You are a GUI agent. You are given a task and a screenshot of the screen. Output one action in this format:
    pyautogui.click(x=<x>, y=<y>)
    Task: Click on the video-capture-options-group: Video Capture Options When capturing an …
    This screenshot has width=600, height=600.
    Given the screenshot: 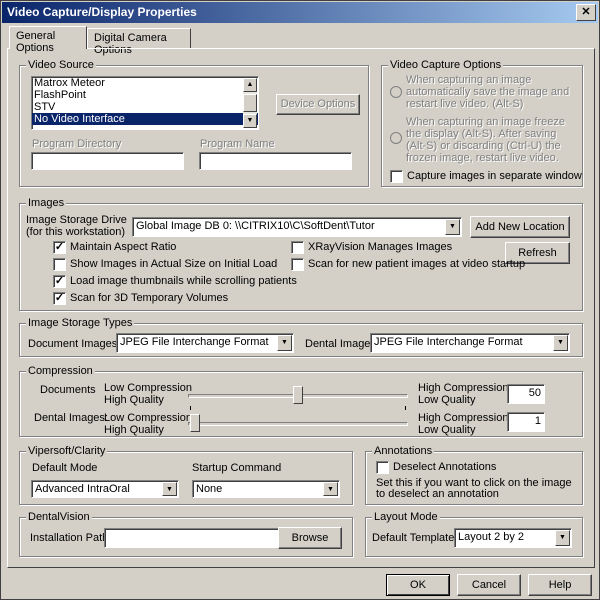 What is the action you would take?
    pyautogui.click(x=482, y=123)
    